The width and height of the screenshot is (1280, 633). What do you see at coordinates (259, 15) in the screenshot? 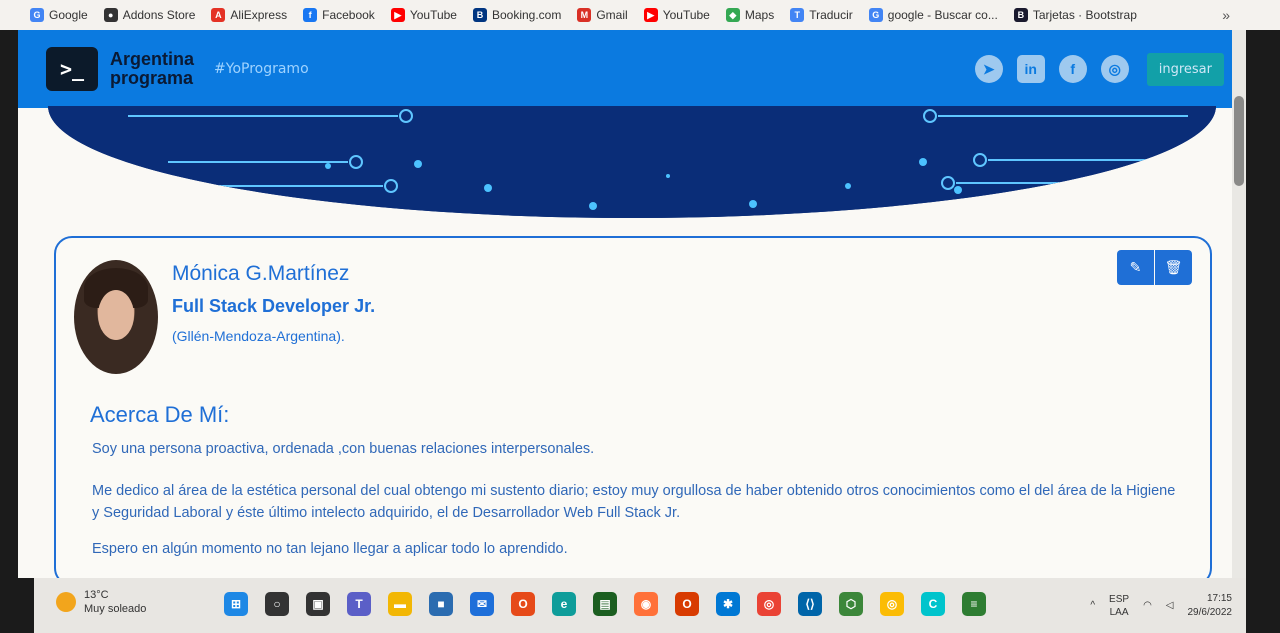
I see `bookmark-label: AliExpress` at bounding box center [259, 15].